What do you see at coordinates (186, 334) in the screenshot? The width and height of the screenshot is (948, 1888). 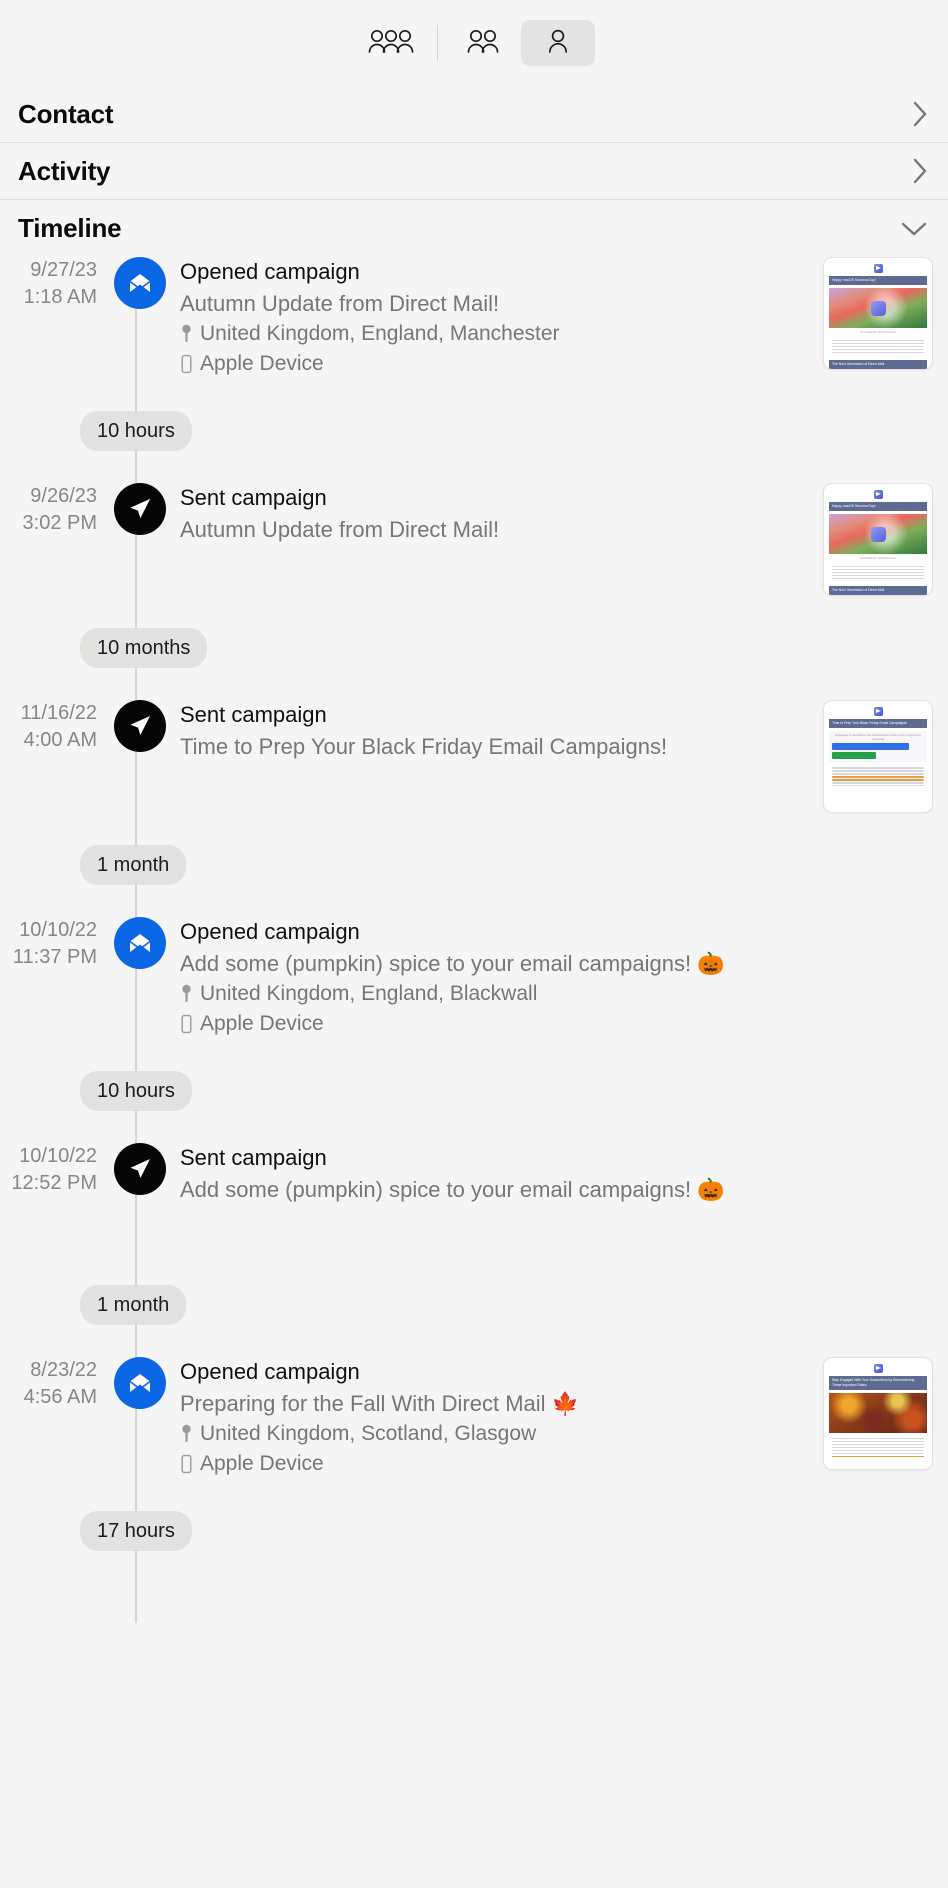 I see `map-pin-icon` at bounding box center [186, 334].